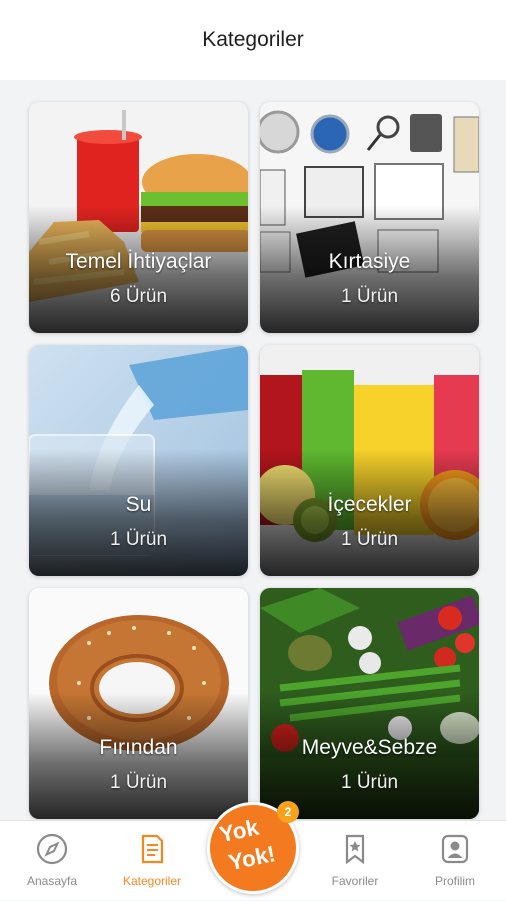 This screenshot has width=506, height=901. I want to click on tab-favorites: Favoriler, so click(355, 861).